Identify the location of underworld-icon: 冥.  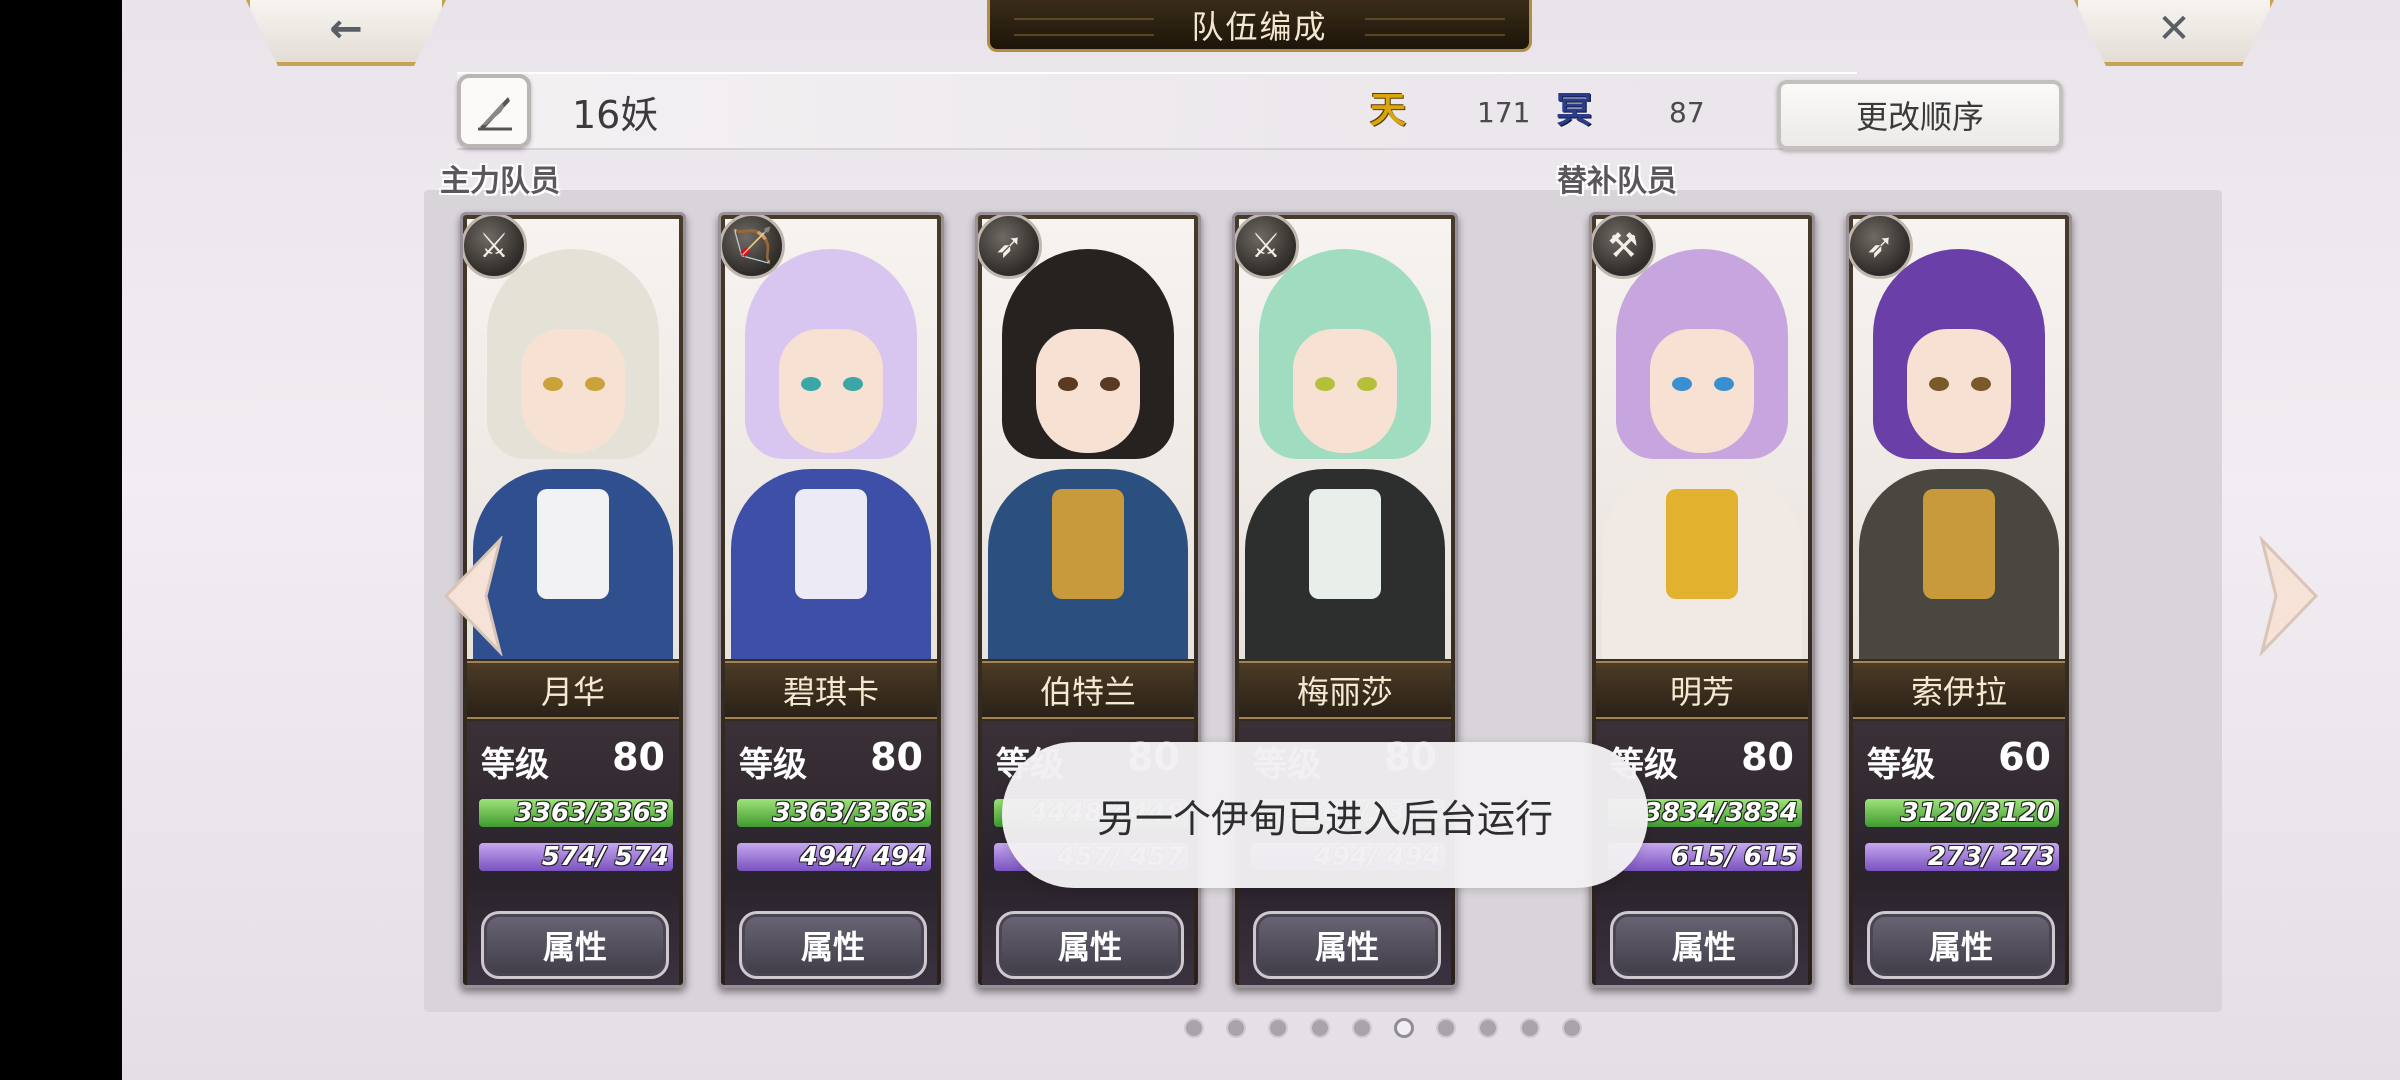
(1573, 110).